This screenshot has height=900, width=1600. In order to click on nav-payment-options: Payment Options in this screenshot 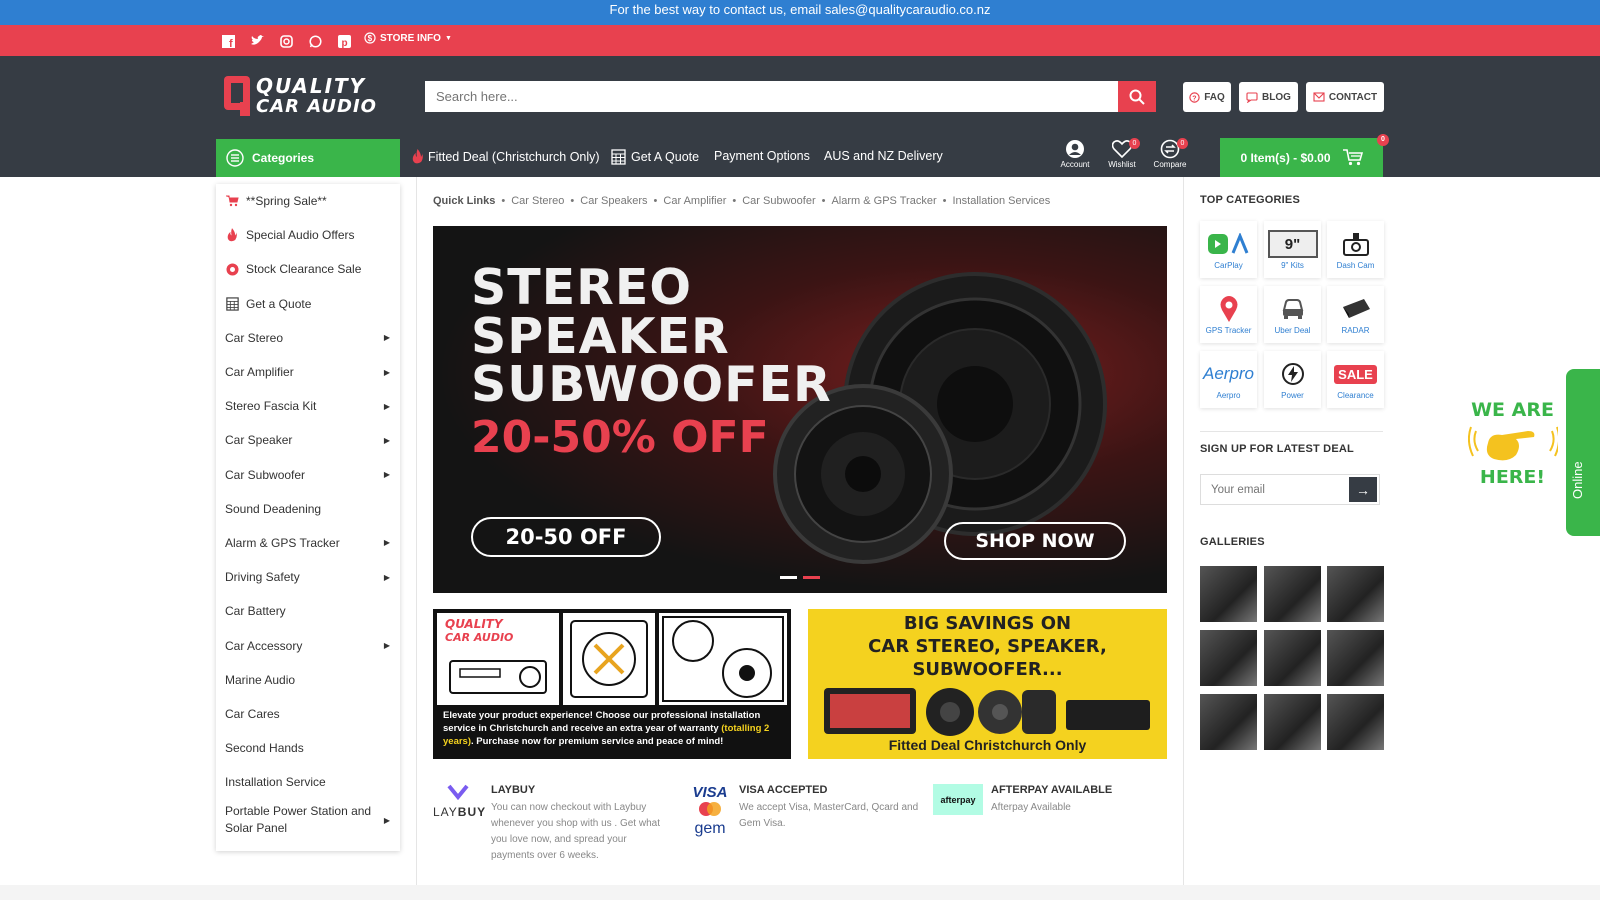, I will do `click(762, 156)`.